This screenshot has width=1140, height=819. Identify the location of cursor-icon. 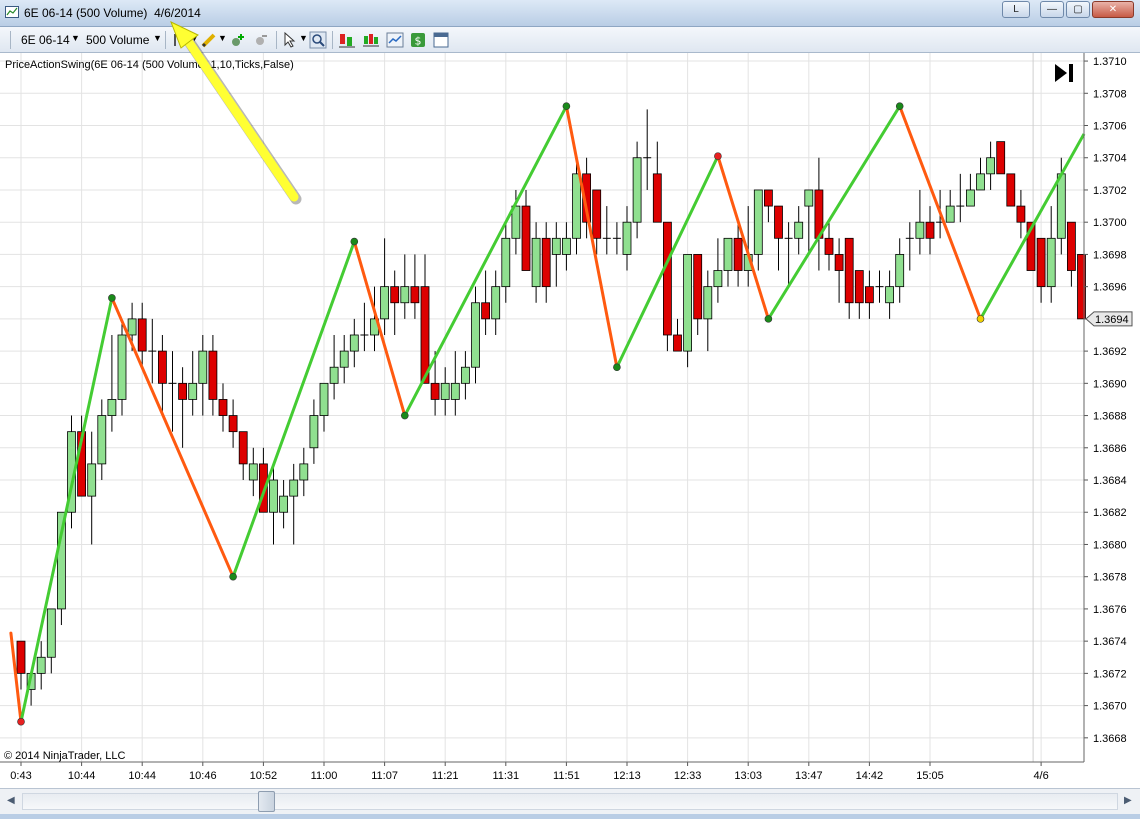
(291, 40).